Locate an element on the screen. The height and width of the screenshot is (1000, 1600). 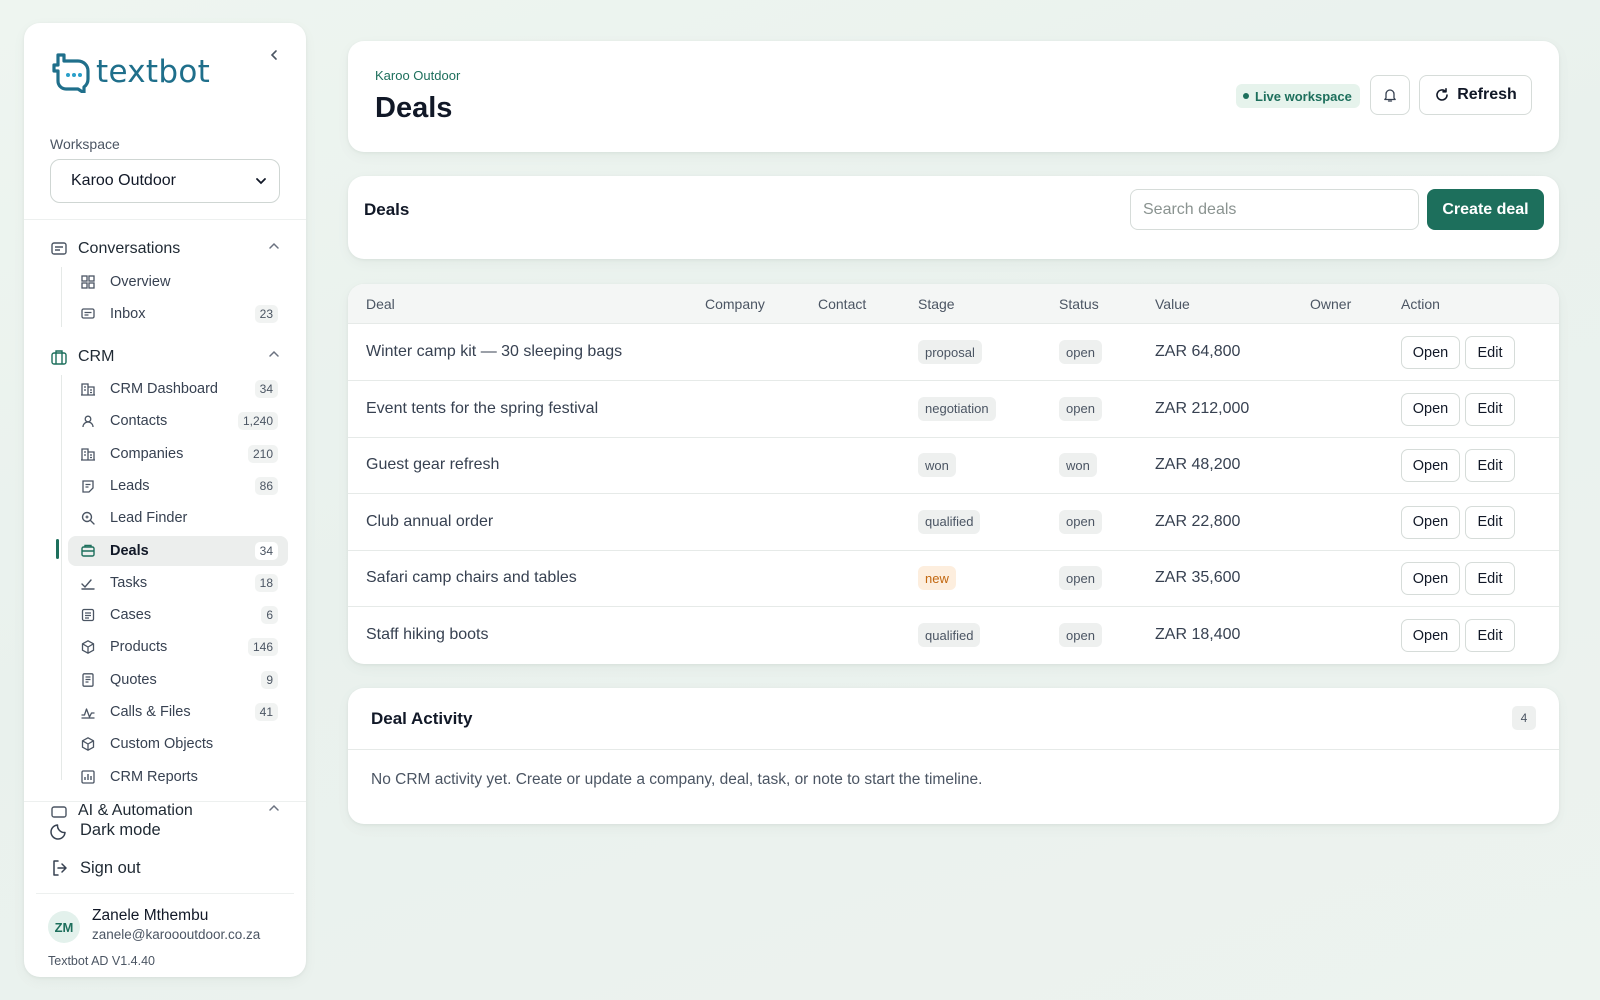
create-deal-button: Create deal is located at coordinates (1485, 209).